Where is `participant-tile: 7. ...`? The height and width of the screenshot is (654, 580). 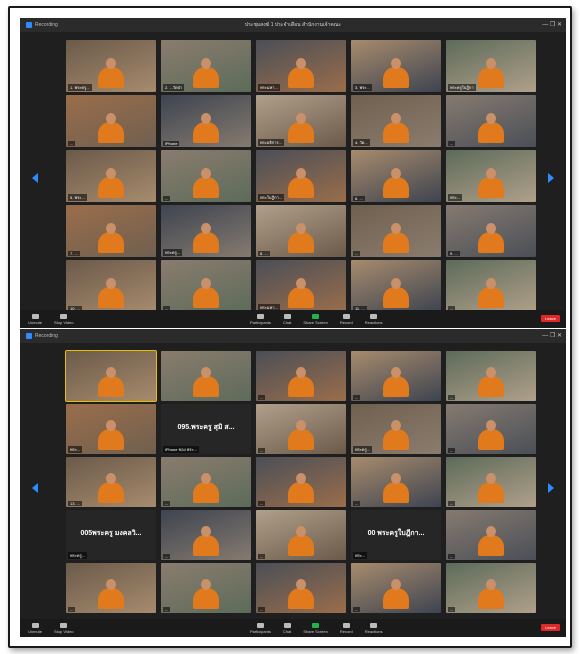 participant-tile: 7. ... is located at coordinates (111, 231).